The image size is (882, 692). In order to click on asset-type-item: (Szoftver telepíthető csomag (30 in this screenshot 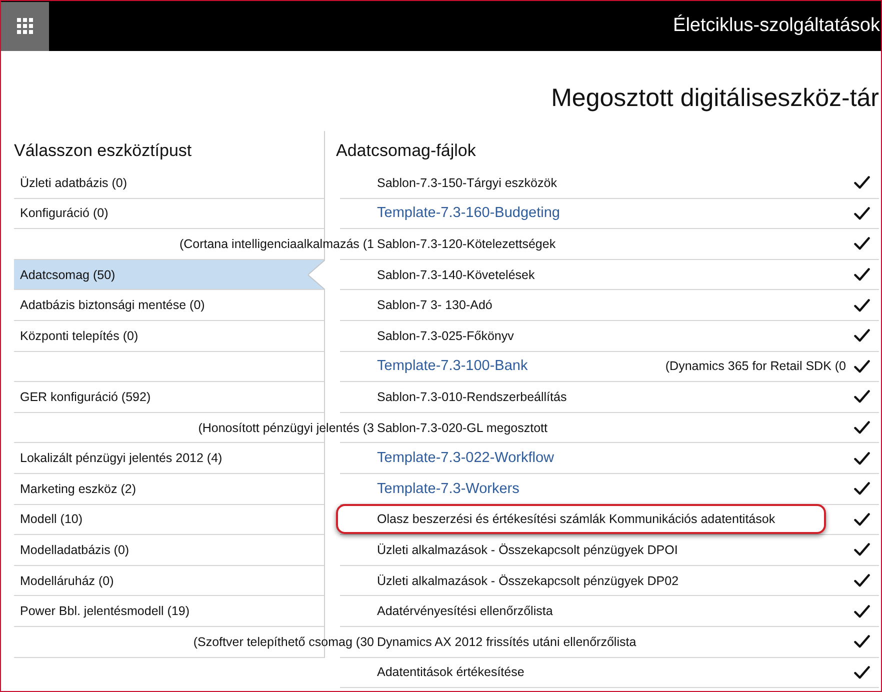, I will do `click(283, 641)`.